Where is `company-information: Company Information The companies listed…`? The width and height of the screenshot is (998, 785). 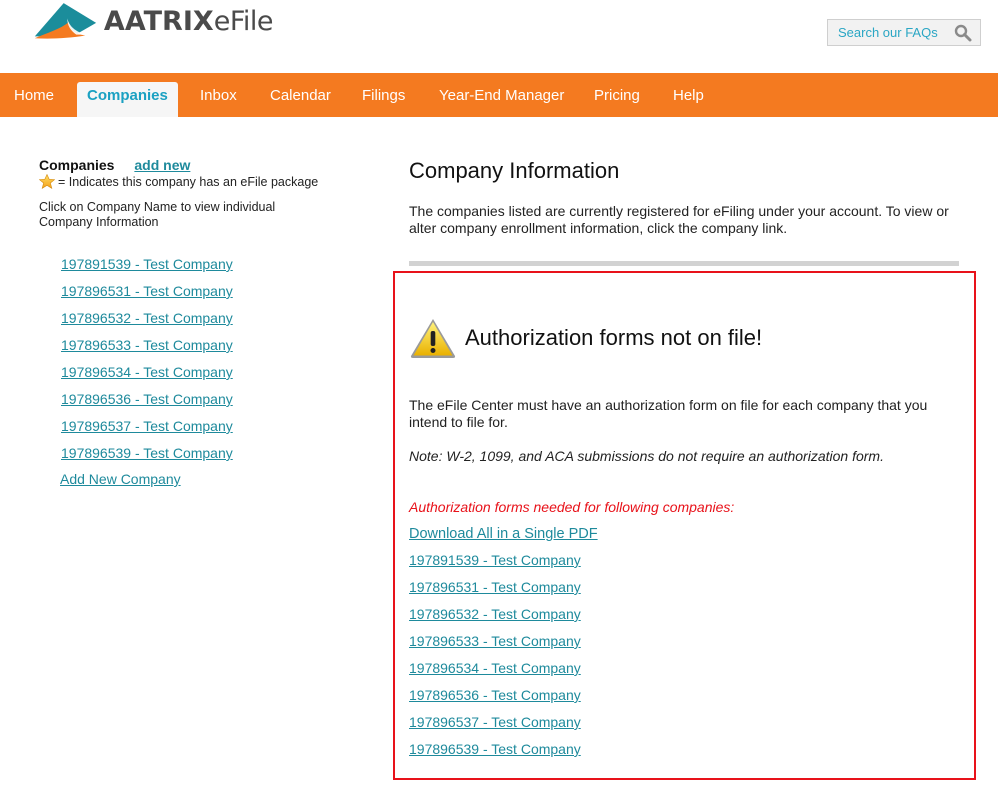
company-information: Company Information The companies listed… is located at coordinates (685, 197).